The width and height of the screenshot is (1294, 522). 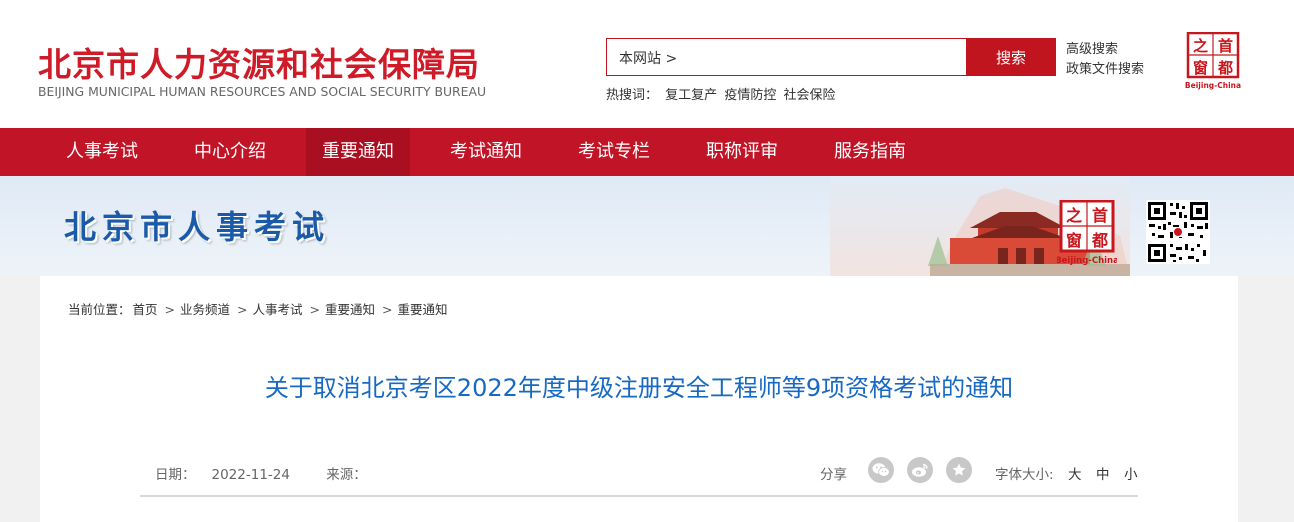 What do you see at coordinates (99, 309) in the screenshot?
I see `breadcrumb-label: 当前位置：` at bounding box center [99, 309].